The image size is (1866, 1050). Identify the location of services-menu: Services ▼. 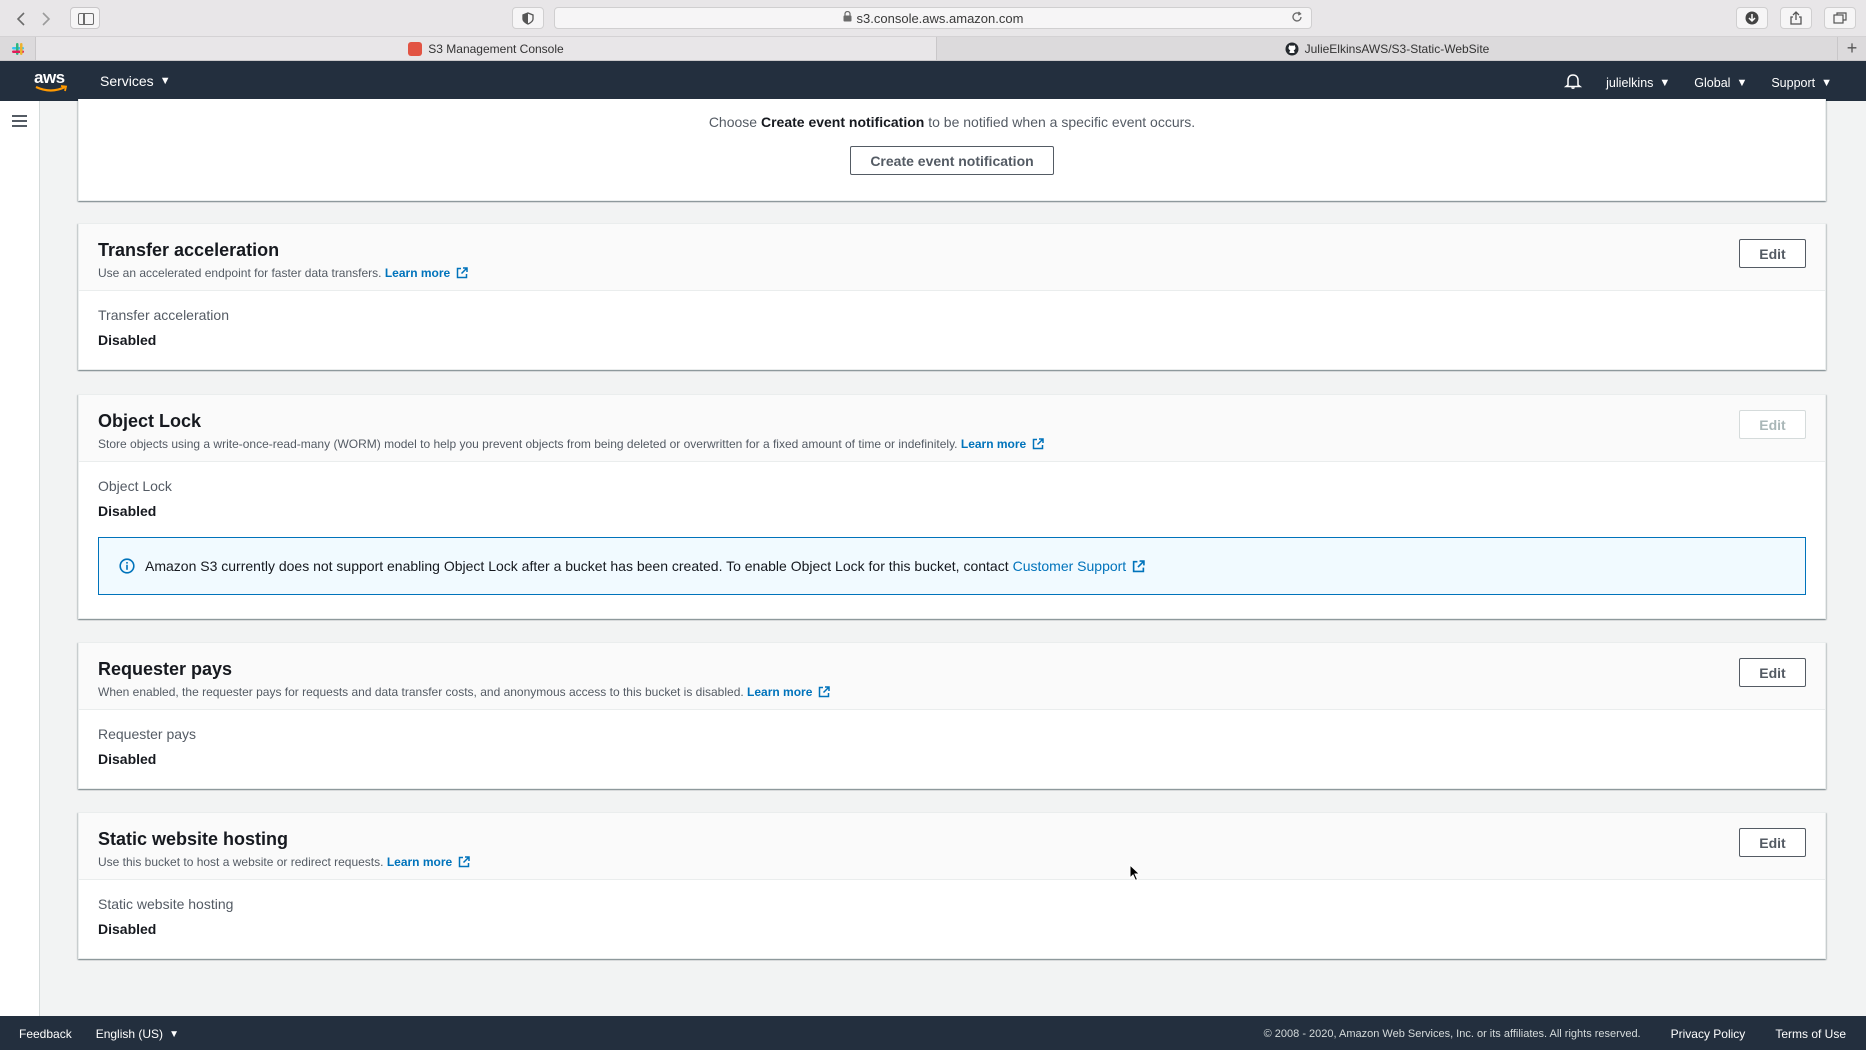
(135, 81).